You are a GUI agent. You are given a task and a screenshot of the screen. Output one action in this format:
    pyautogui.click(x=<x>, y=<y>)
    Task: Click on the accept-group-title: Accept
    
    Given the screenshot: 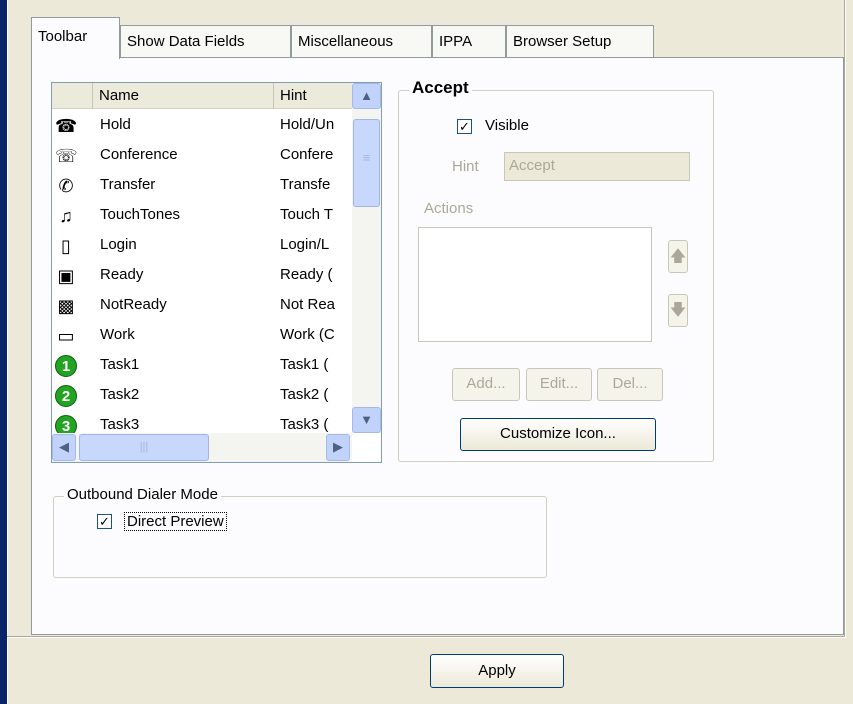 What is the action you would take?
    pyautogui.click(x=440, y=88)
    